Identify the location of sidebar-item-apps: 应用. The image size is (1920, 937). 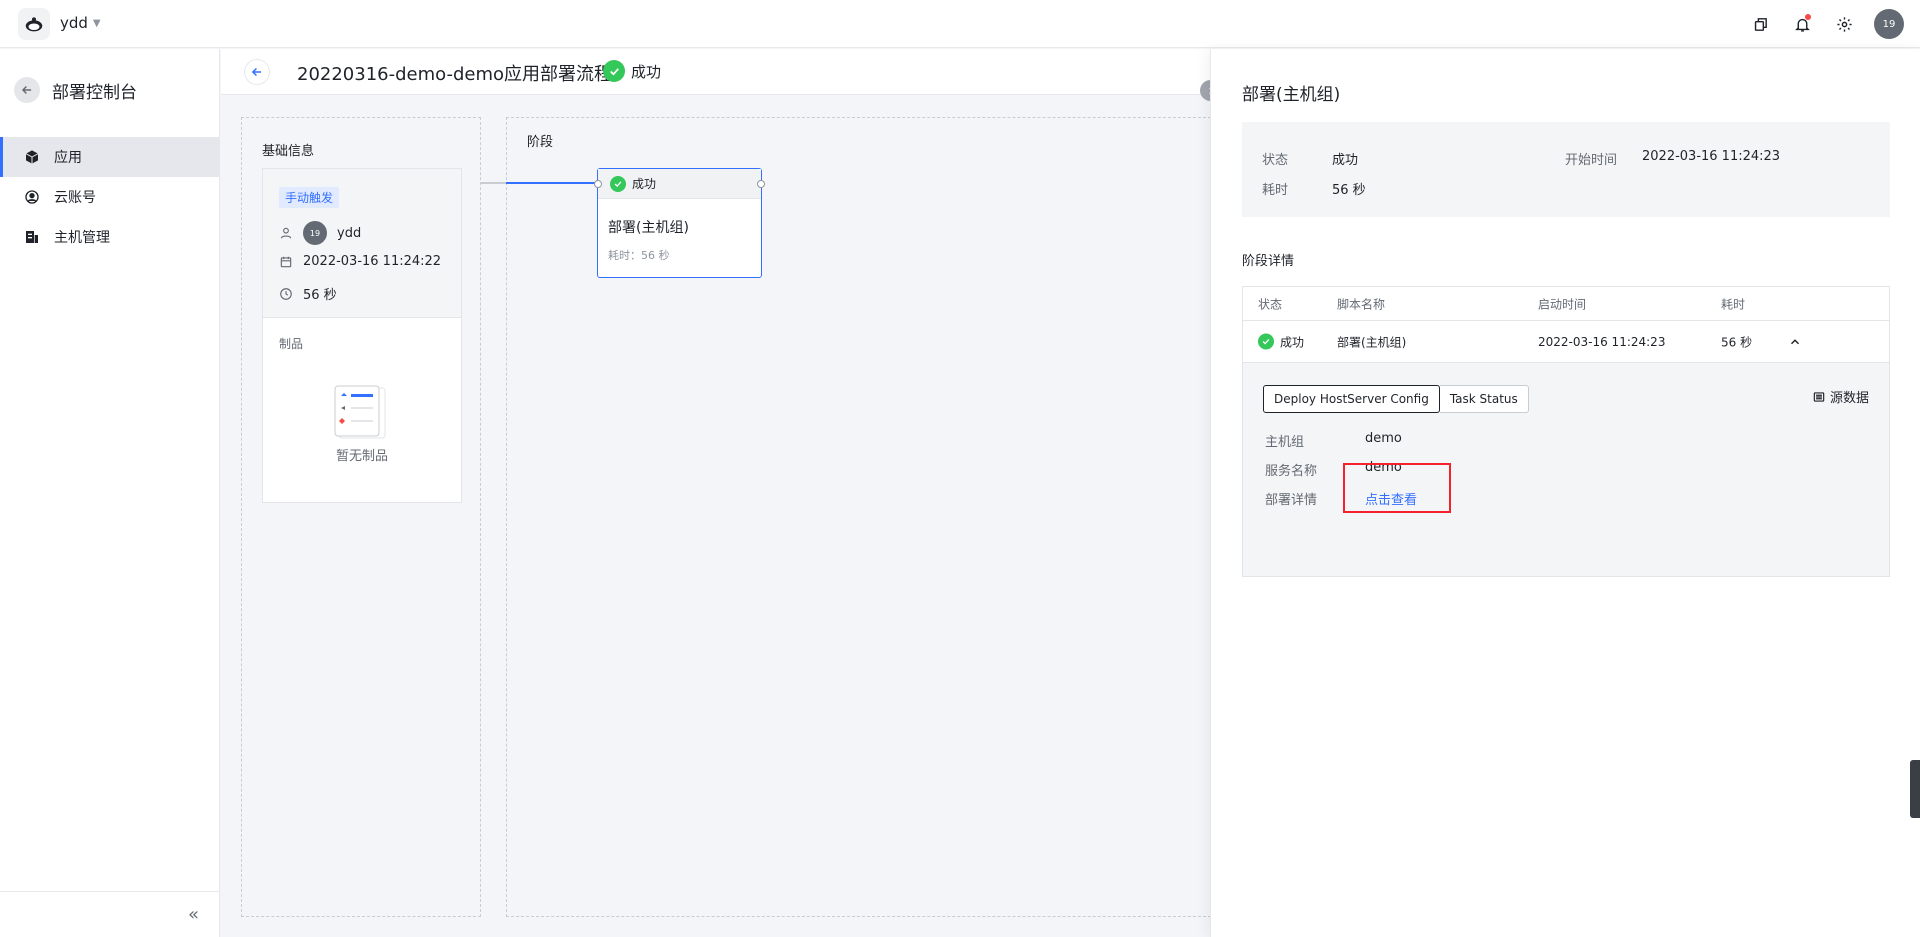
(109, 157).